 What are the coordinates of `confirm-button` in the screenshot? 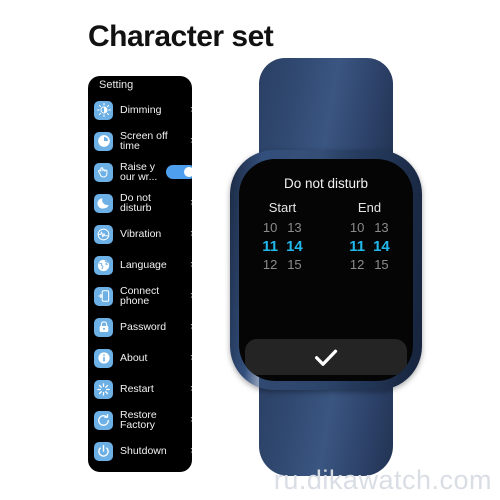 It's located at (326, 357).